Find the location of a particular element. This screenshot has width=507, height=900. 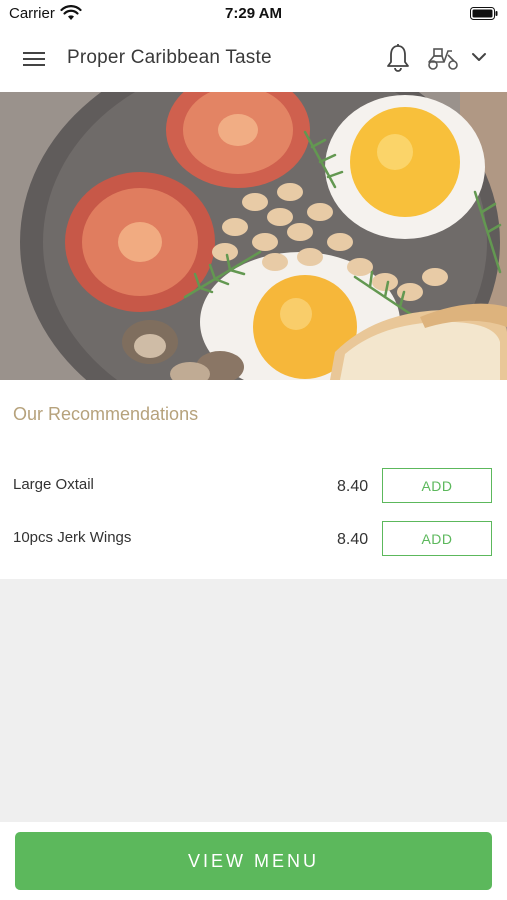

app-header: Proper Caribbean Taste is located at coordinates (253, 59).